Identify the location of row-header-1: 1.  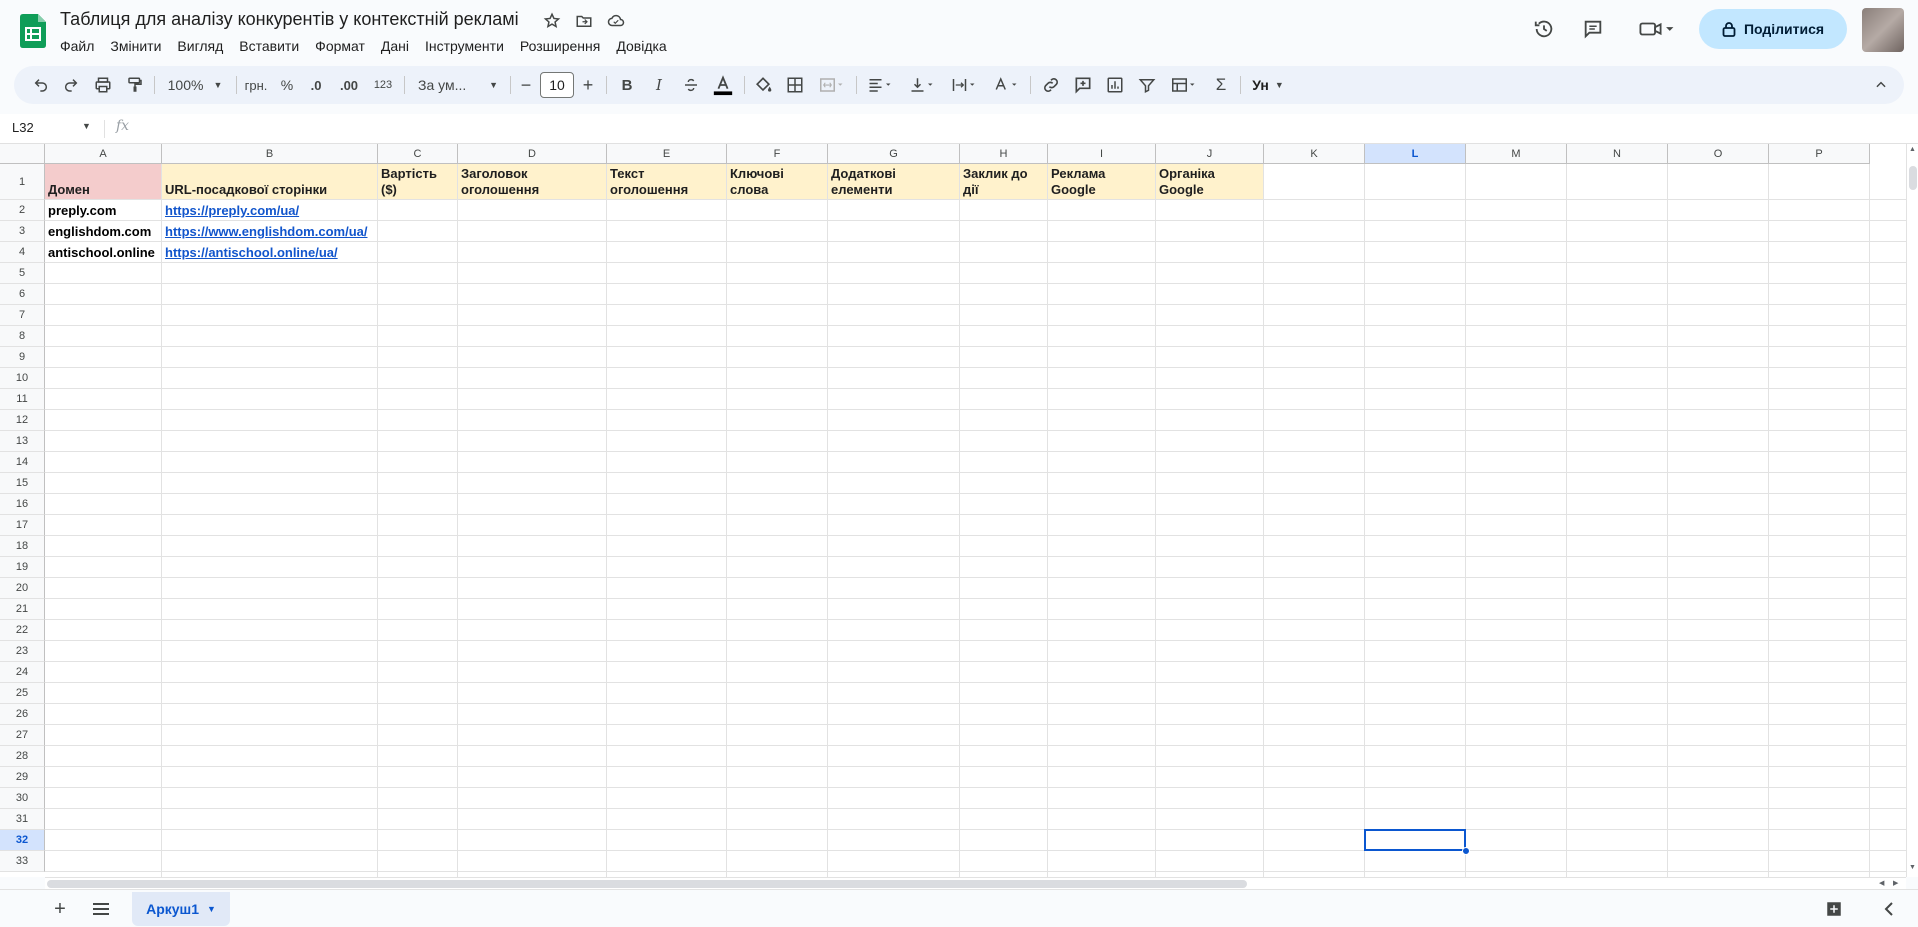
(22, 182).